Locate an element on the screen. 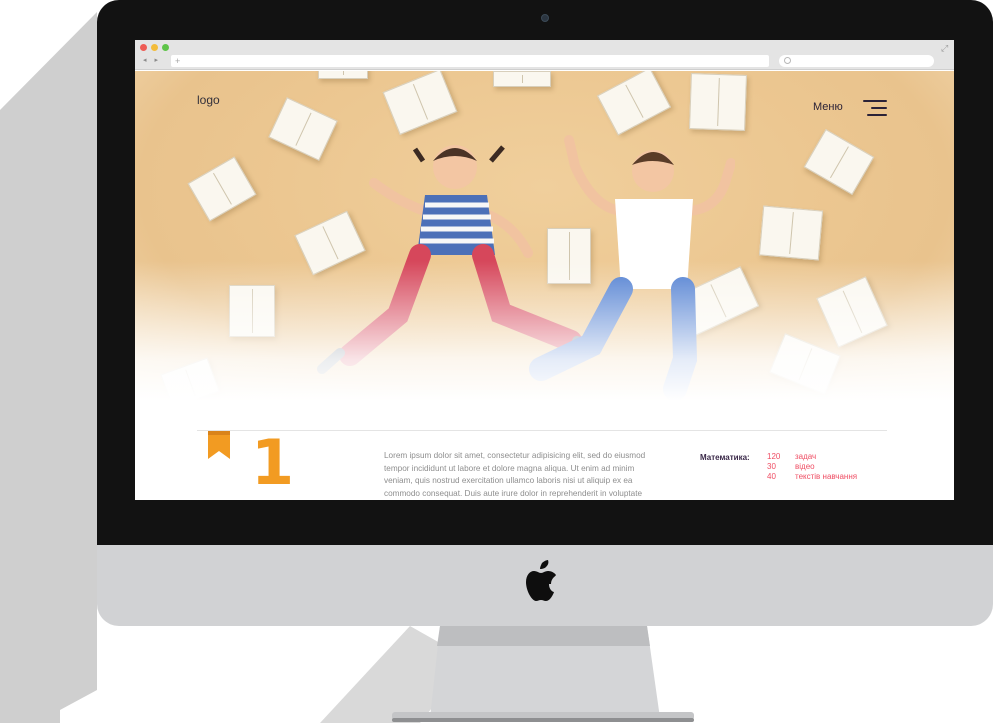  apple-logo-icon is located at coordinates (541, 580).